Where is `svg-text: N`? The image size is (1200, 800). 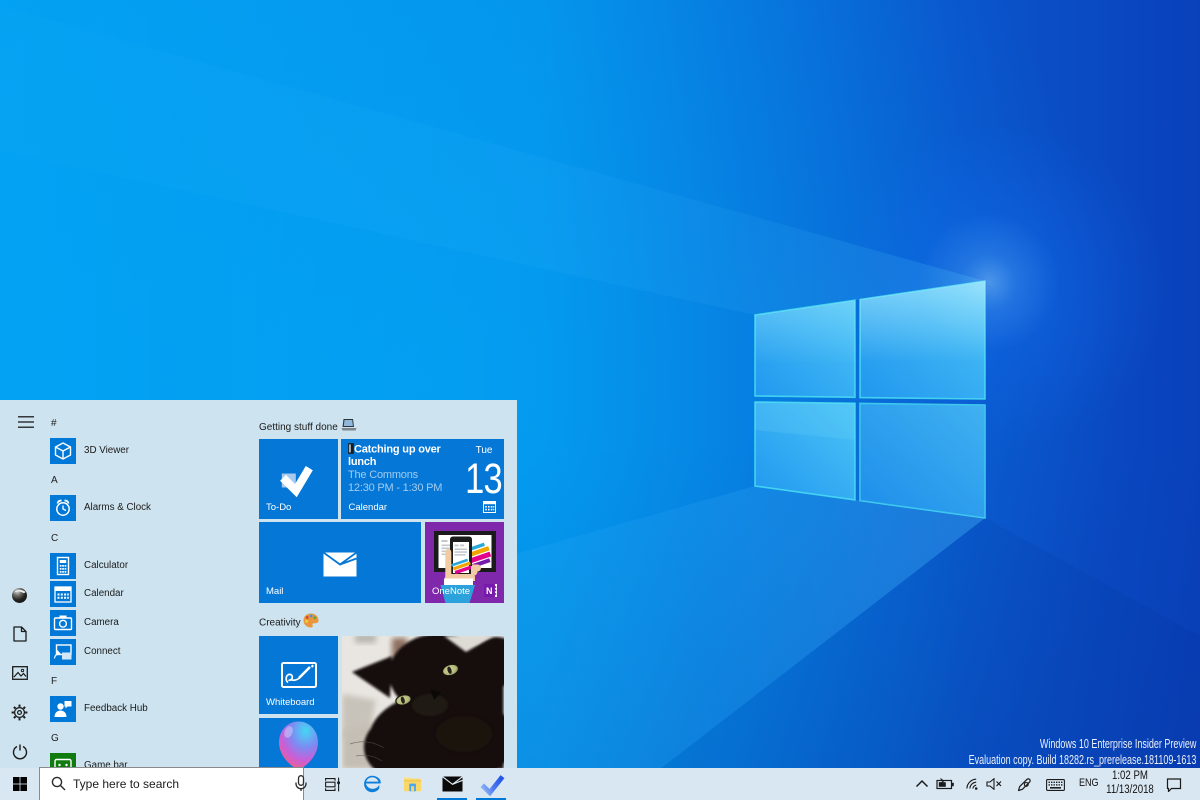 svg-text: N is located at coordinates (489, 591).